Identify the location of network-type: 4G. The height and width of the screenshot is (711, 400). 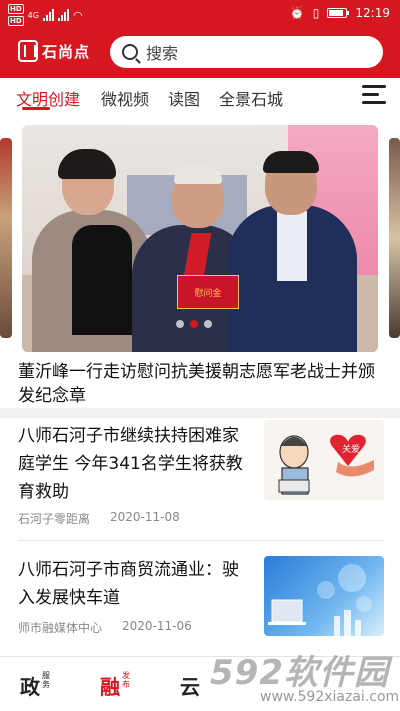
(33, 15).